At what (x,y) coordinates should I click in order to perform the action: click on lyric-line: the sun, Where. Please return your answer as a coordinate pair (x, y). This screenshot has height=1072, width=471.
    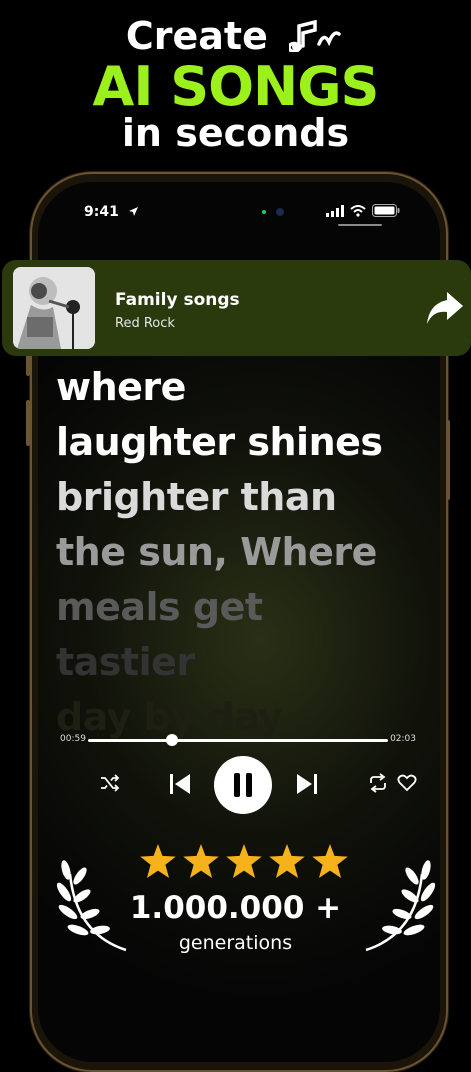
    Looking at the image, I should click on (216, 552).